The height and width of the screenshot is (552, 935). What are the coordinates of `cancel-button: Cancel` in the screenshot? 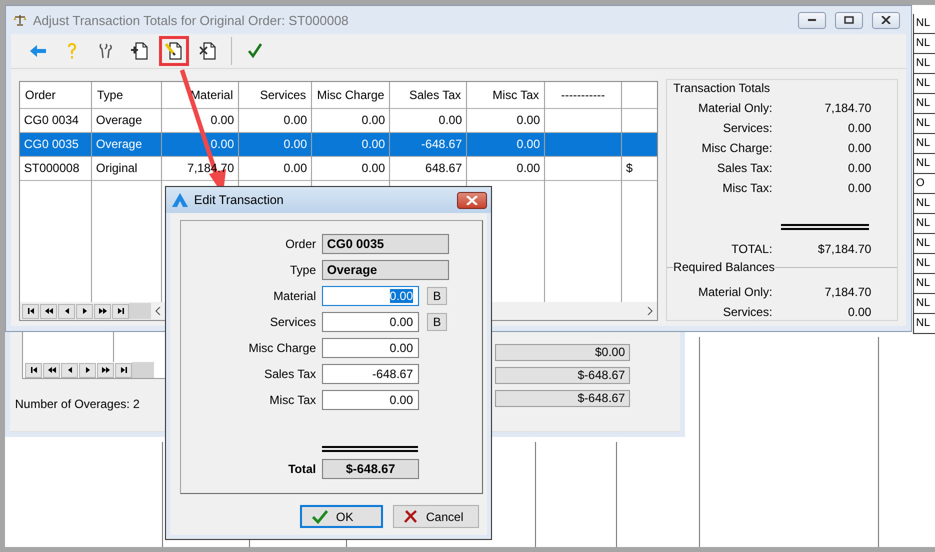 It's located at (436, 516).